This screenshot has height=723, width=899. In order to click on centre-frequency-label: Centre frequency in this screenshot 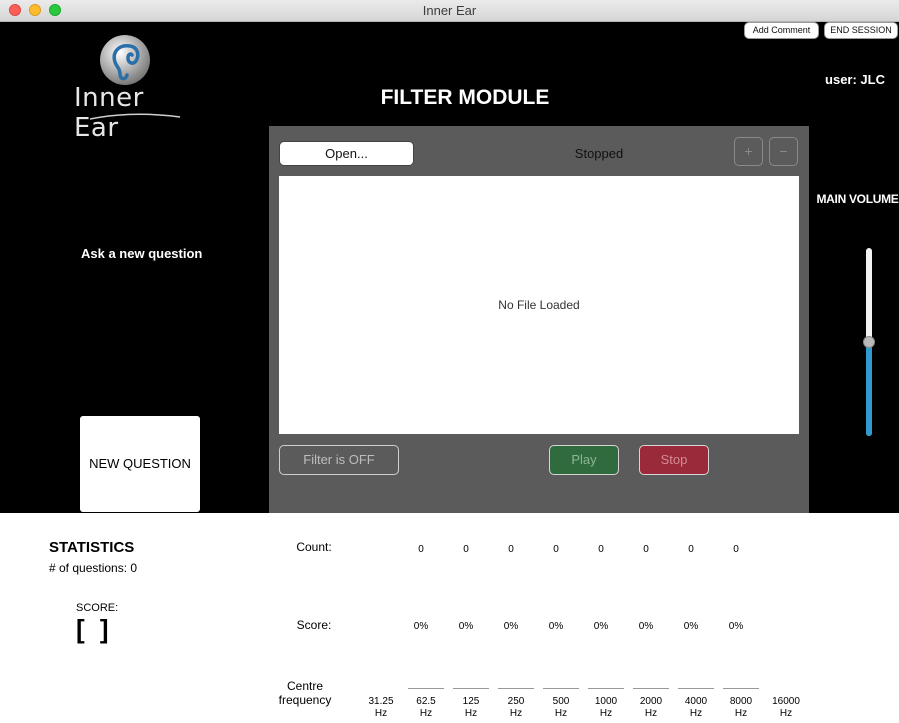, I will do `click(305, 693)`.